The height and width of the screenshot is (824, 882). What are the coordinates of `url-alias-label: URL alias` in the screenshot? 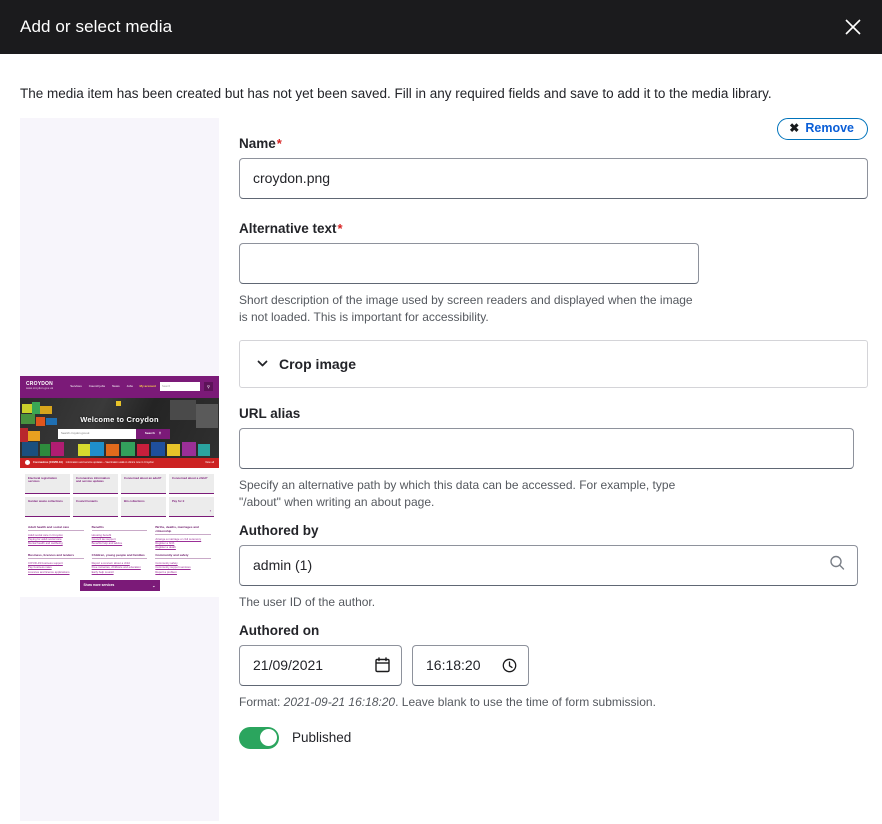 It's located at (270, 413).